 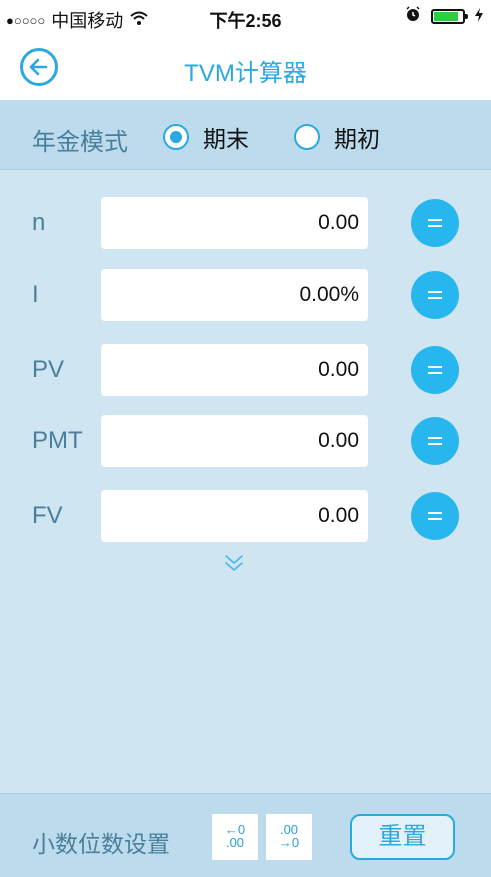 I want to click on increase-decimals-button: .00 →0, so click(x=289, y=837).